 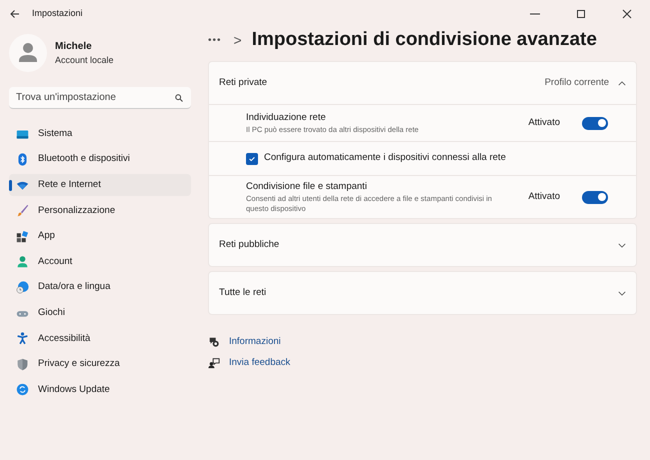 I want to click on checkbox, so click(x=252, y=158).